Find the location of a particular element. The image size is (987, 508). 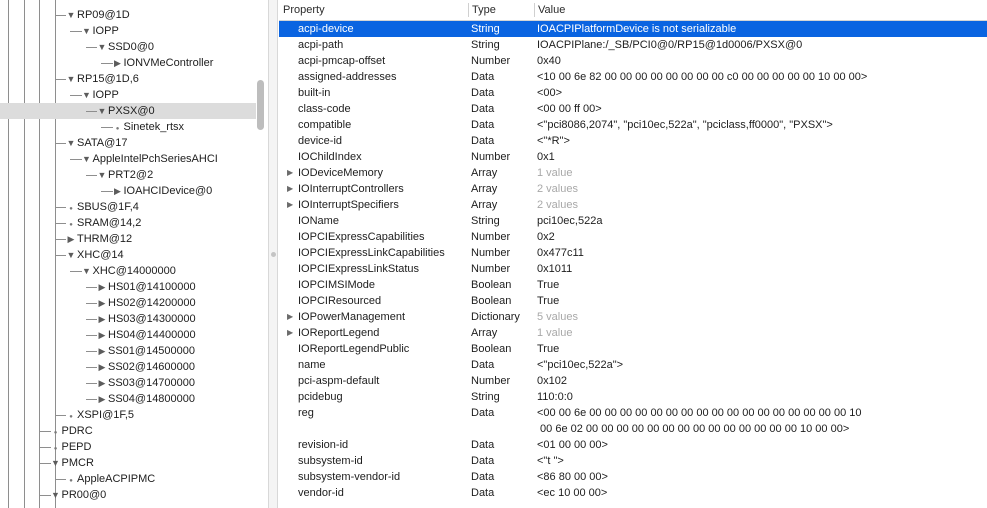

tree-node: ▼ PRT2@2 is located at coordinates (125, 175).